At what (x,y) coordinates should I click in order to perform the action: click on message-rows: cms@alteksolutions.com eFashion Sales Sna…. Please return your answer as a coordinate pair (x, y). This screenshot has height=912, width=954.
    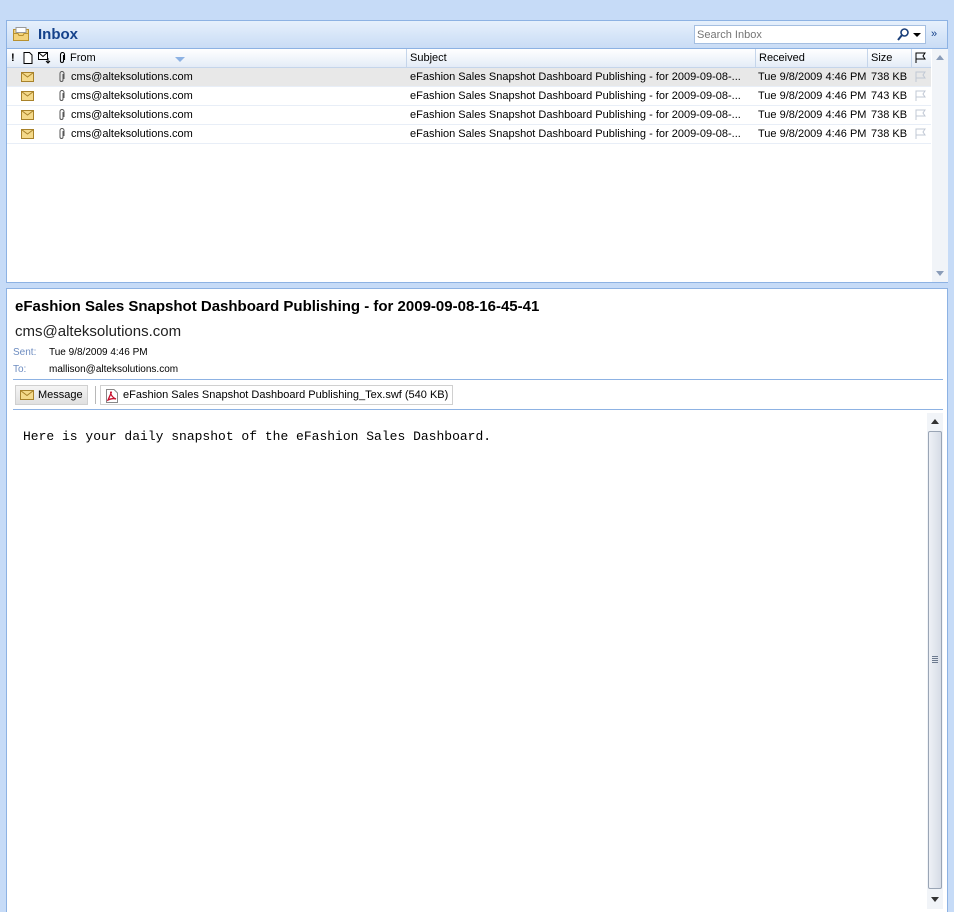
    Looking at the image, I should click on (469, 106).